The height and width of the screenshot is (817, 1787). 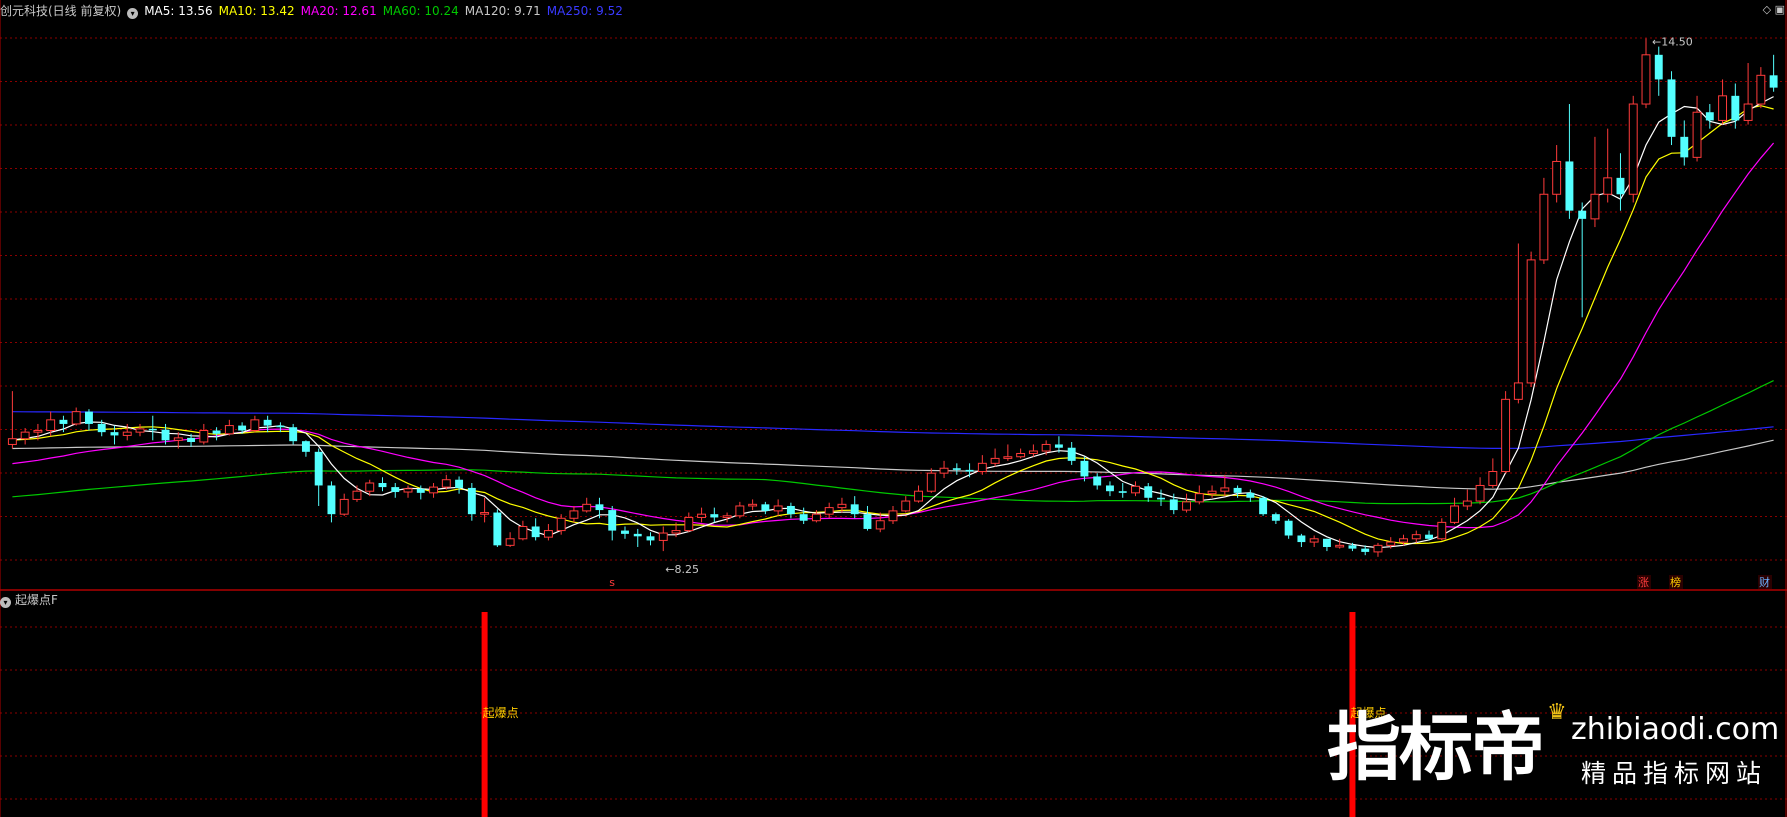 What do you see at coordinates (256, 11) in the screenshot?
I see `ma10-label: MA10: 13.42` at bounding box center [256, 11].